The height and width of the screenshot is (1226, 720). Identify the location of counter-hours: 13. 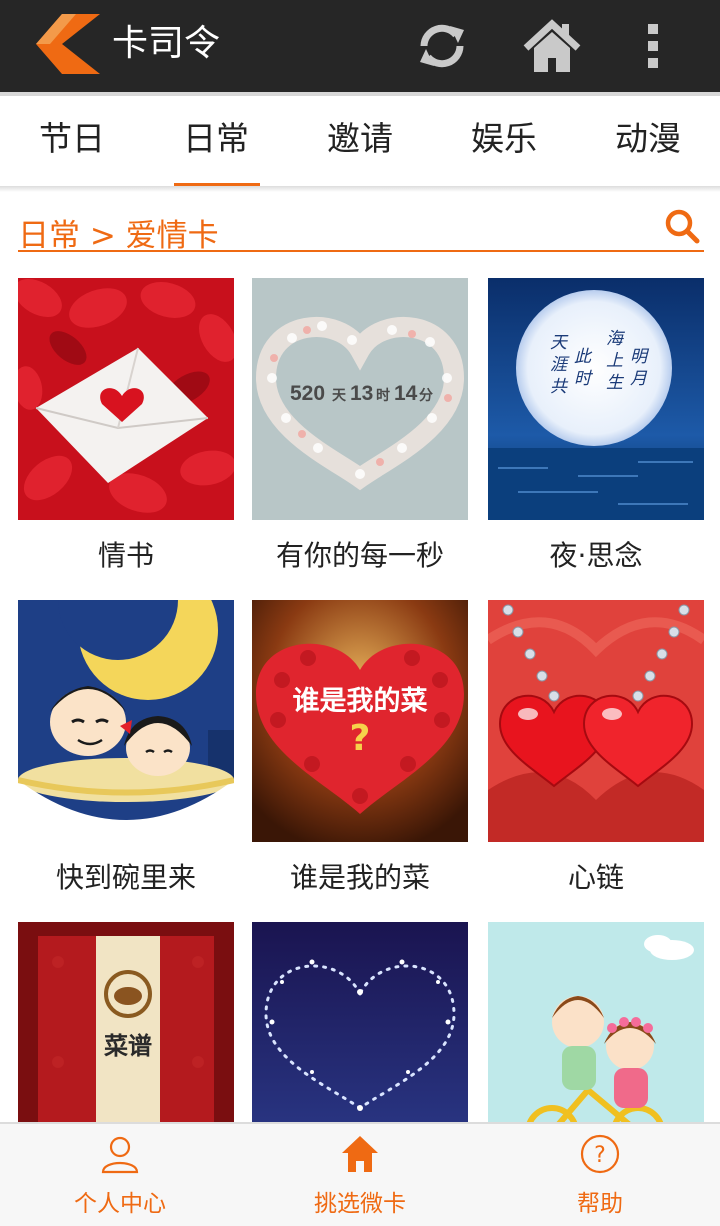
(361, 393).